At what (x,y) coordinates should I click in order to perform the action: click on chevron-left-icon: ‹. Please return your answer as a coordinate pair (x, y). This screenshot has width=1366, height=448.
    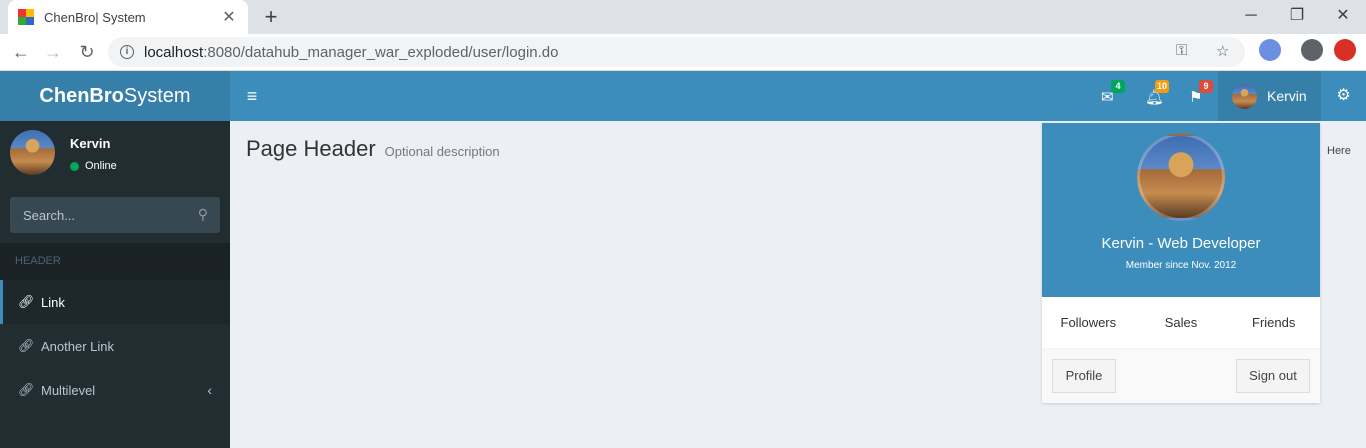
    Looking at the image, I should click on (209, 390).